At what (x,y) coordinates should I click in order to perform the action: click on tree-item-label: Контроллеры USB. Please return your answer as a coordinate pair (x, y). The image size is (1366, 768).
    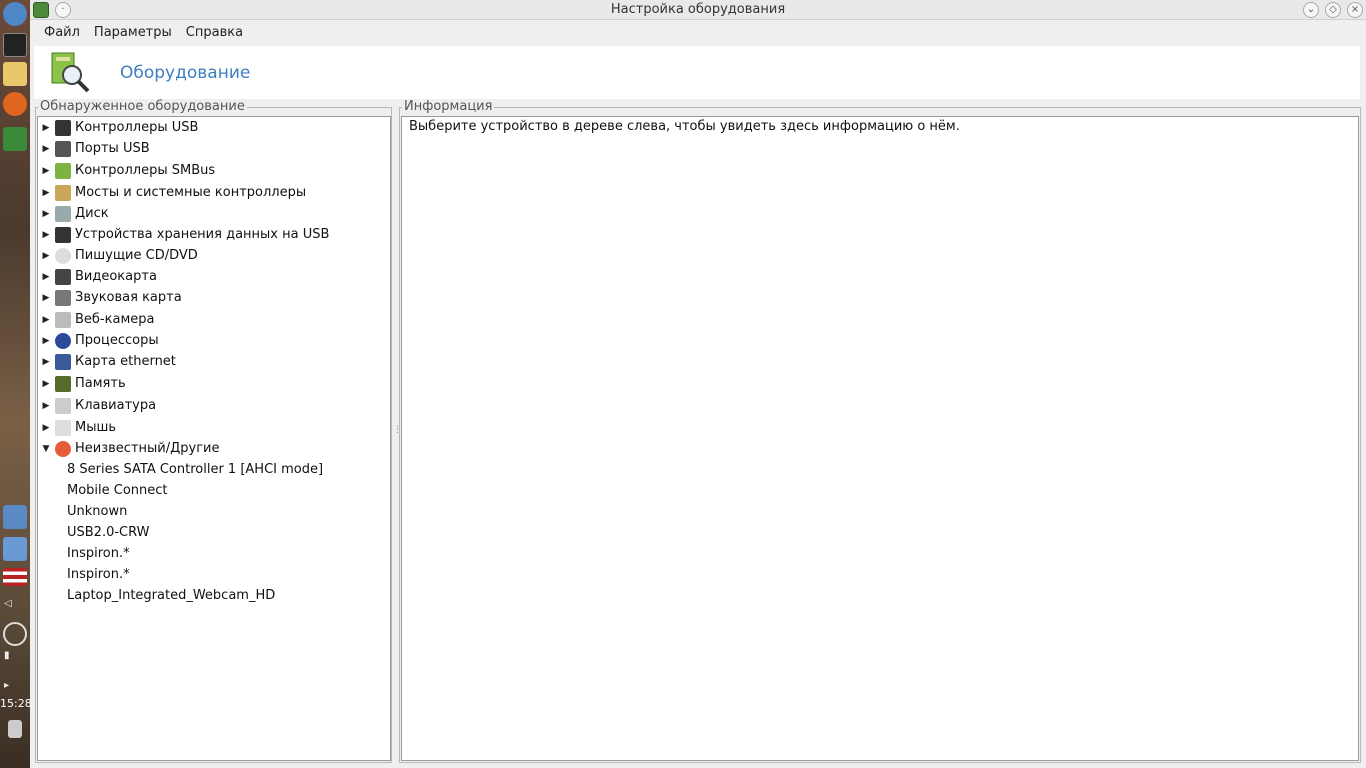
    Looking at the image, I should click on (137, 127).